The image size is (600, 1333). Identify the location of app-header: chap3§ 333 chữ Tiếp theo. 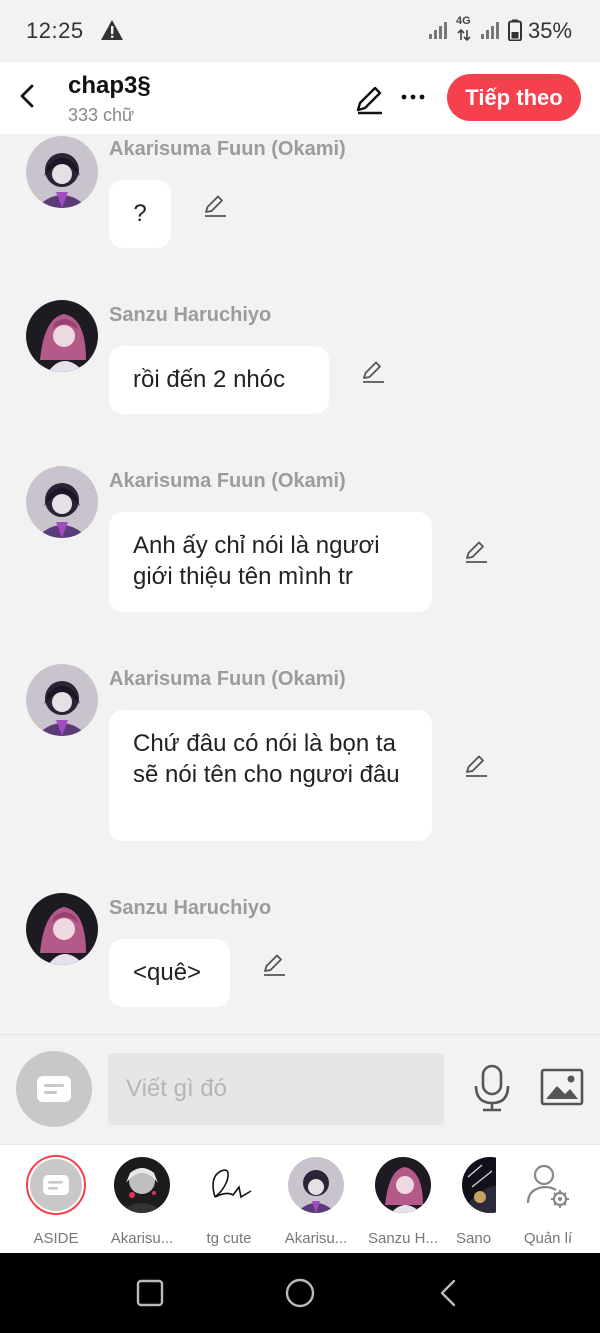
(300, 98).